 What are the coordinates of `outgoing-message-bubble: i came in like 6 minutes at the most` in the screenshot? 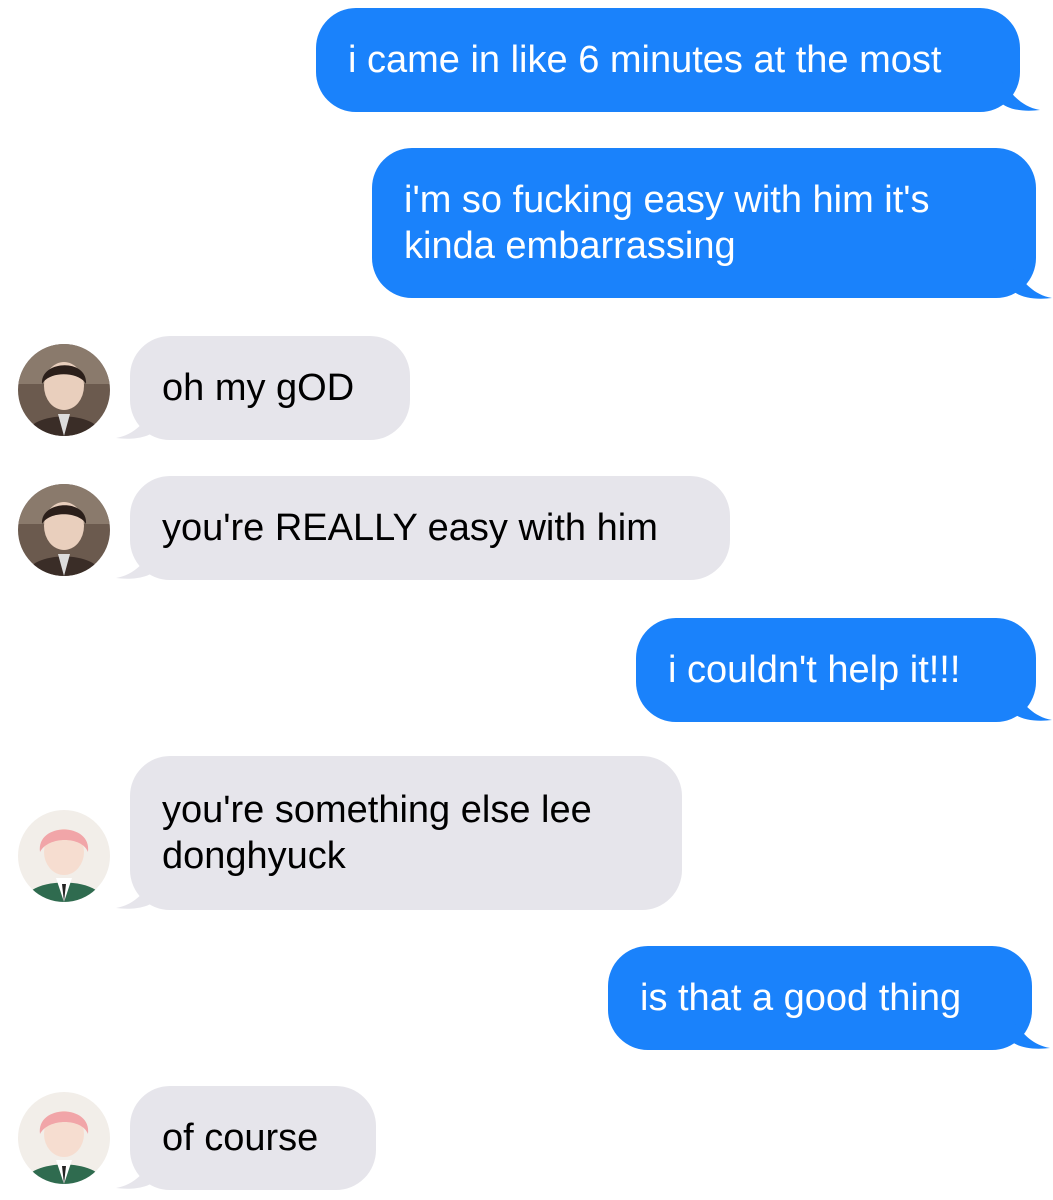 It's located at (668, 60).